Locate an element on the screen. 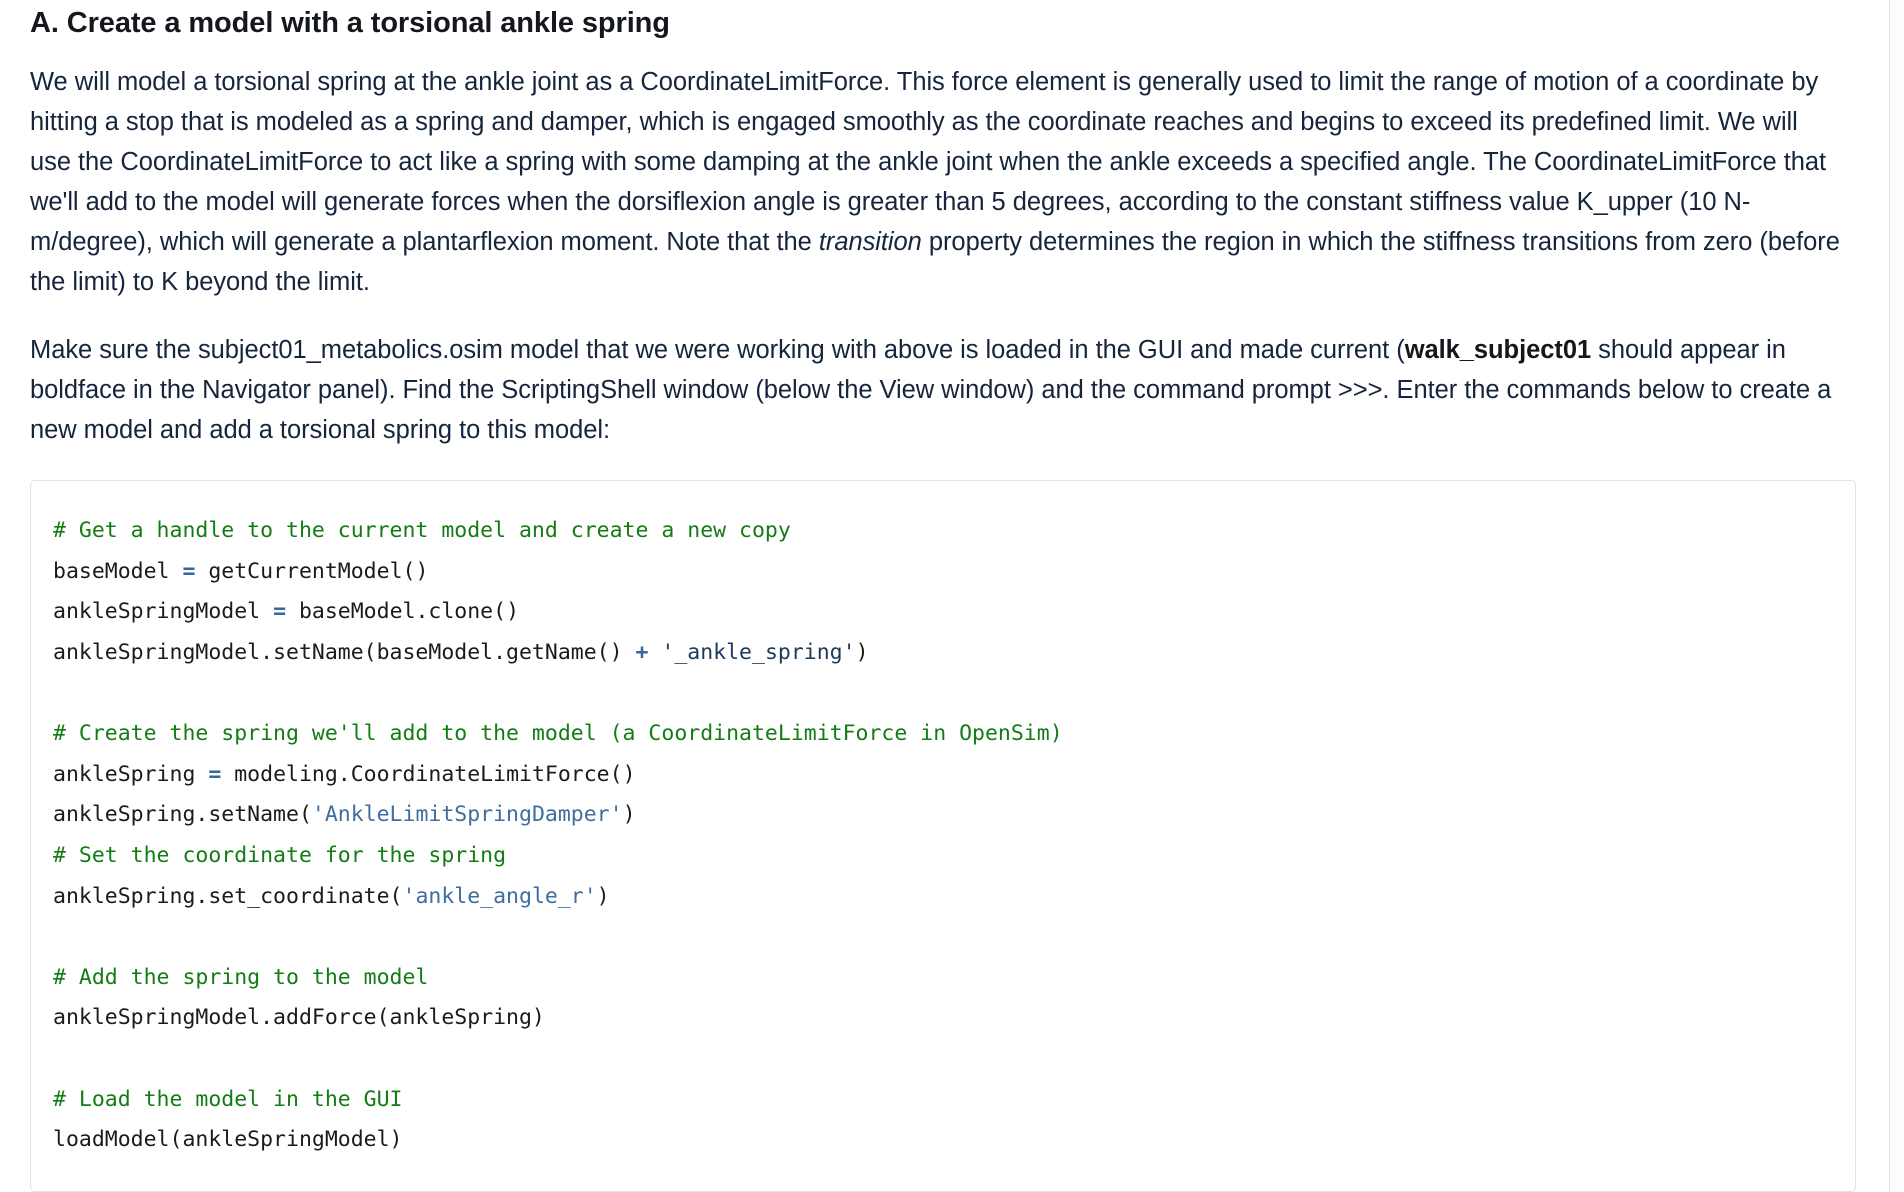 The image size is (1904, 1192). code-token-plain: ankleSpring.setName( is located at coordinates (182, 815).